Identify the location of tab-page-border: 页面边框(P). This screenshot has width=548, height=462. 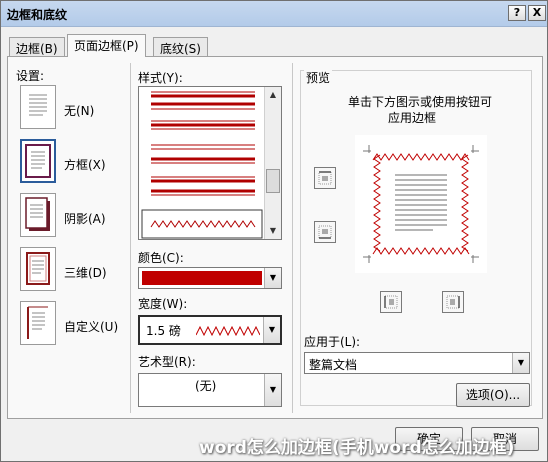
(106, 45).